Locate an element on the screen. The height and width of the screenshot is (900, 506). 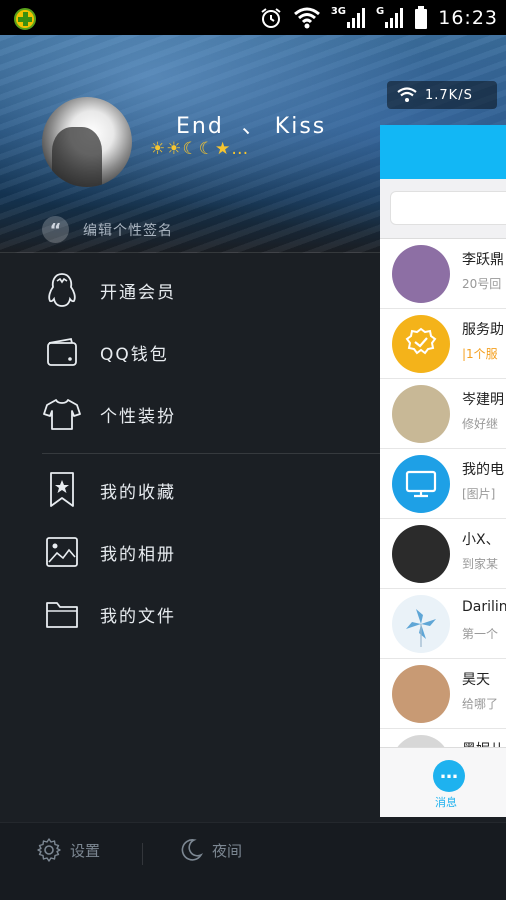
menu-item-favorites: 我的收藏 is located at coordinates (207, 490).